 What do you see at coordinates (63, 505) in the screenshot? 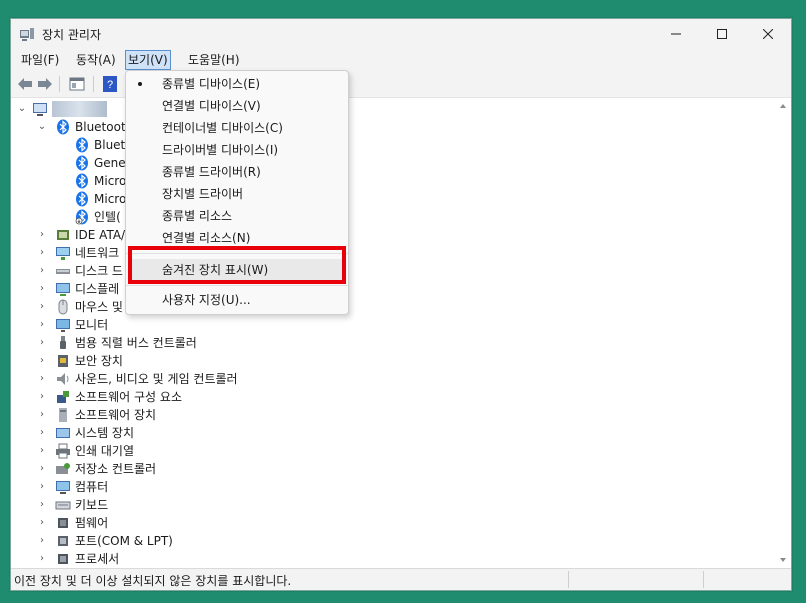
I see `keyboard-icon` at bounding box center [63, 505].